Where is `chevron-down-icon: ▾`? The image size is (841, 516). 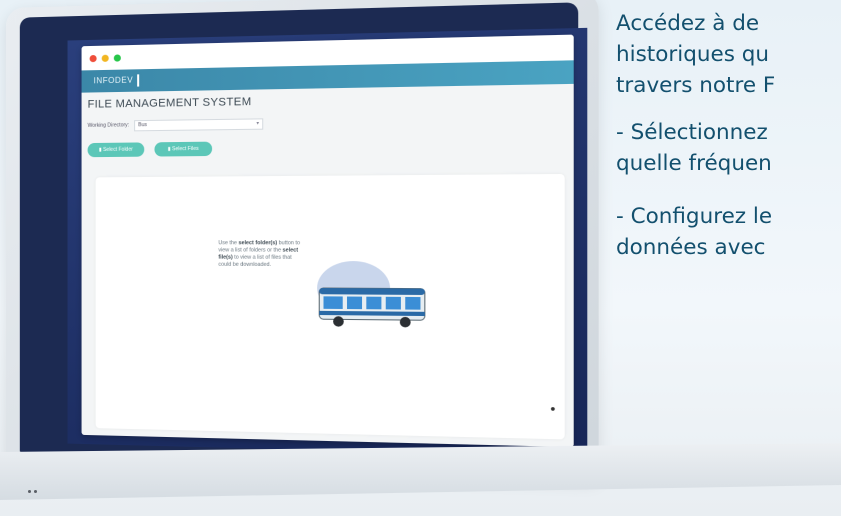
chevron-down-icon: ▾ is located at coordinates (258, 123).